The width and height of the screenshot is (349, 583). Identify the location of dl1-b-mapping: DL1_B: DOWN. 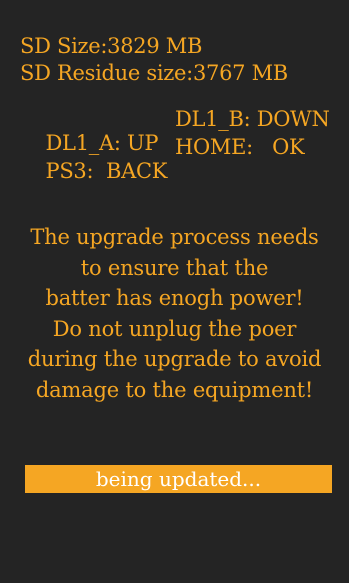
(252, 119).